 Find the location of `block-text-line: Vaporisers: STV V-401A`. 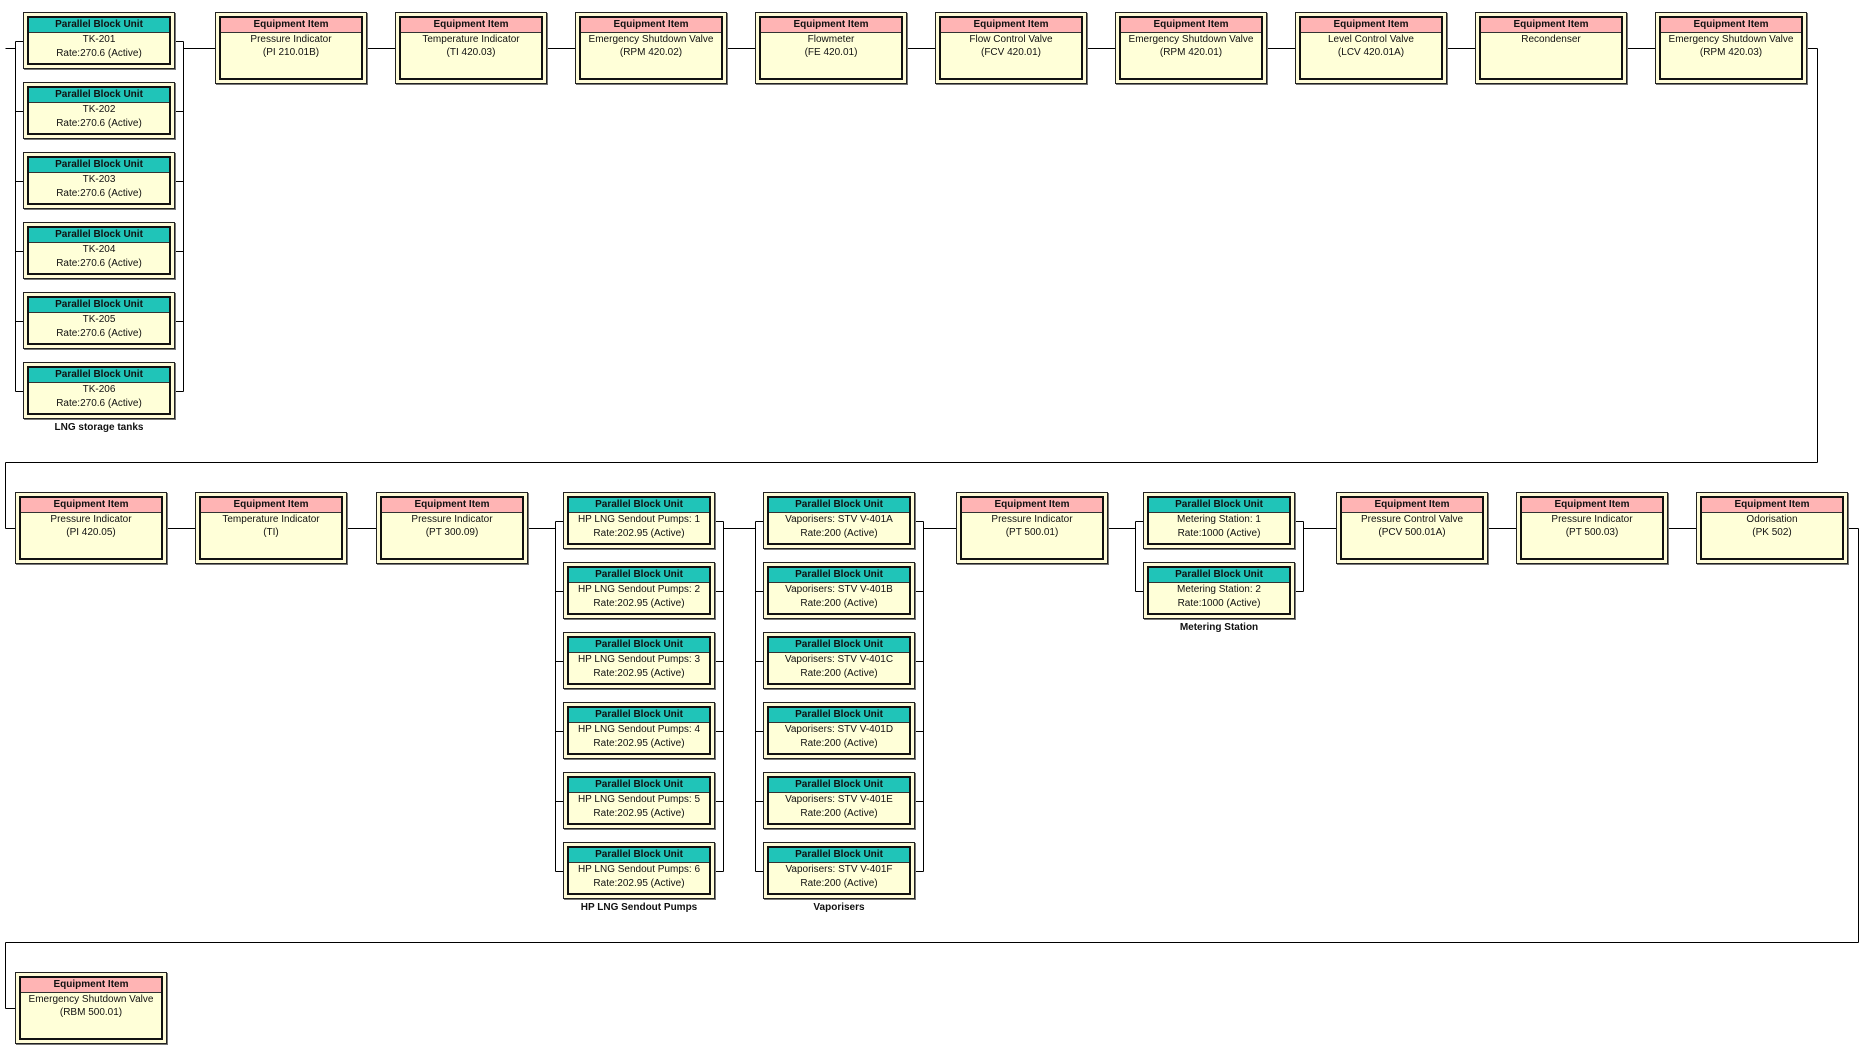

block-text-line: Vaporisers: STV V-401A is located at coordinates (839, 519).